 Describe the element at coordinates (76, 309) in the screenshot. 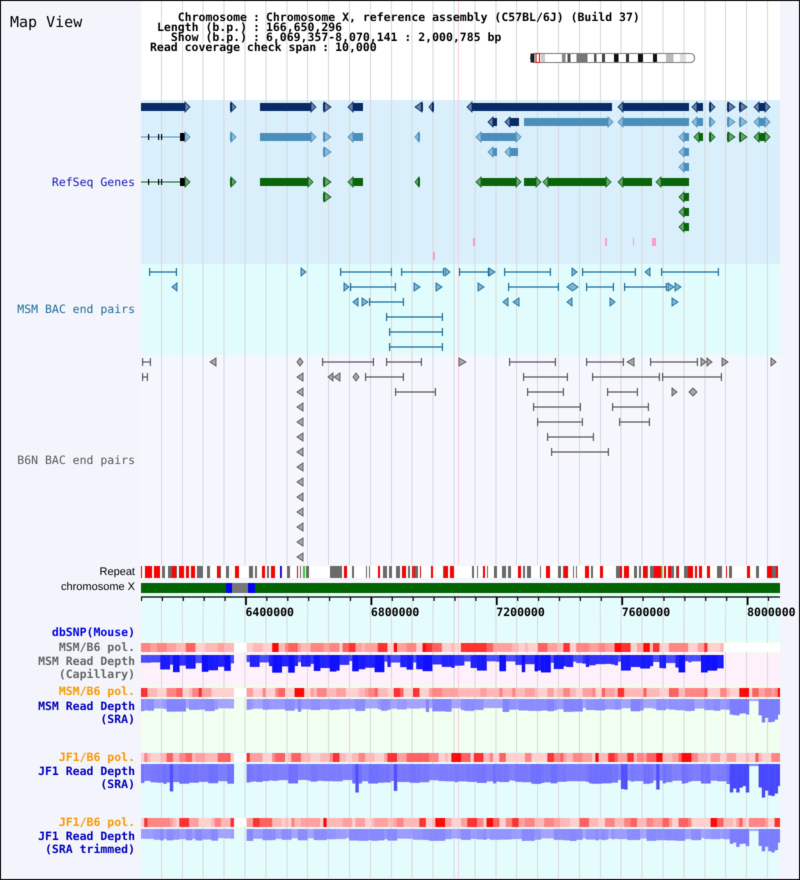

I see `track-label: MSM BAC end pairs` at that location.